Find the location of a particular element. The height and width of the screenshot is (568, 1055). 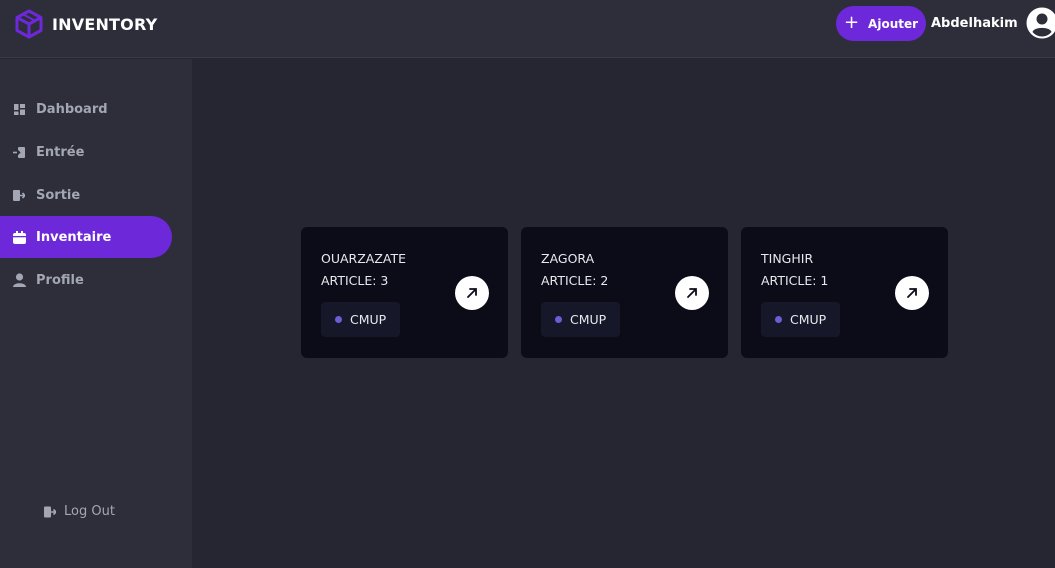

card-title: ZAGORA is located at coordinates (568, 258).